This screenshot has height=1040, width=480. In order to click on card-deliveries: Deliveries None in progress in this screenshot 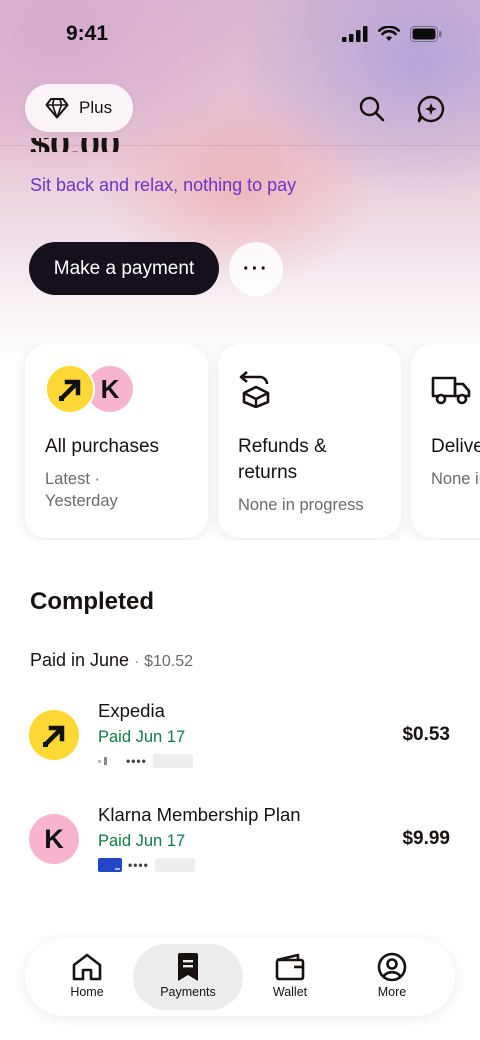, I will do `click(445, 441)`.